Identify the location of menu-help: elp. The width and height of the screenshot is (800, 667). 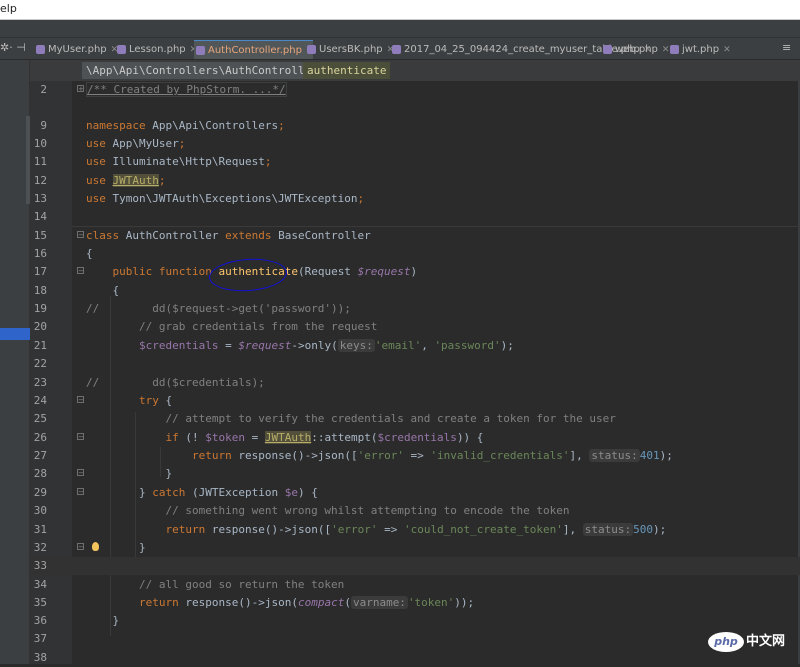
(8, 8).